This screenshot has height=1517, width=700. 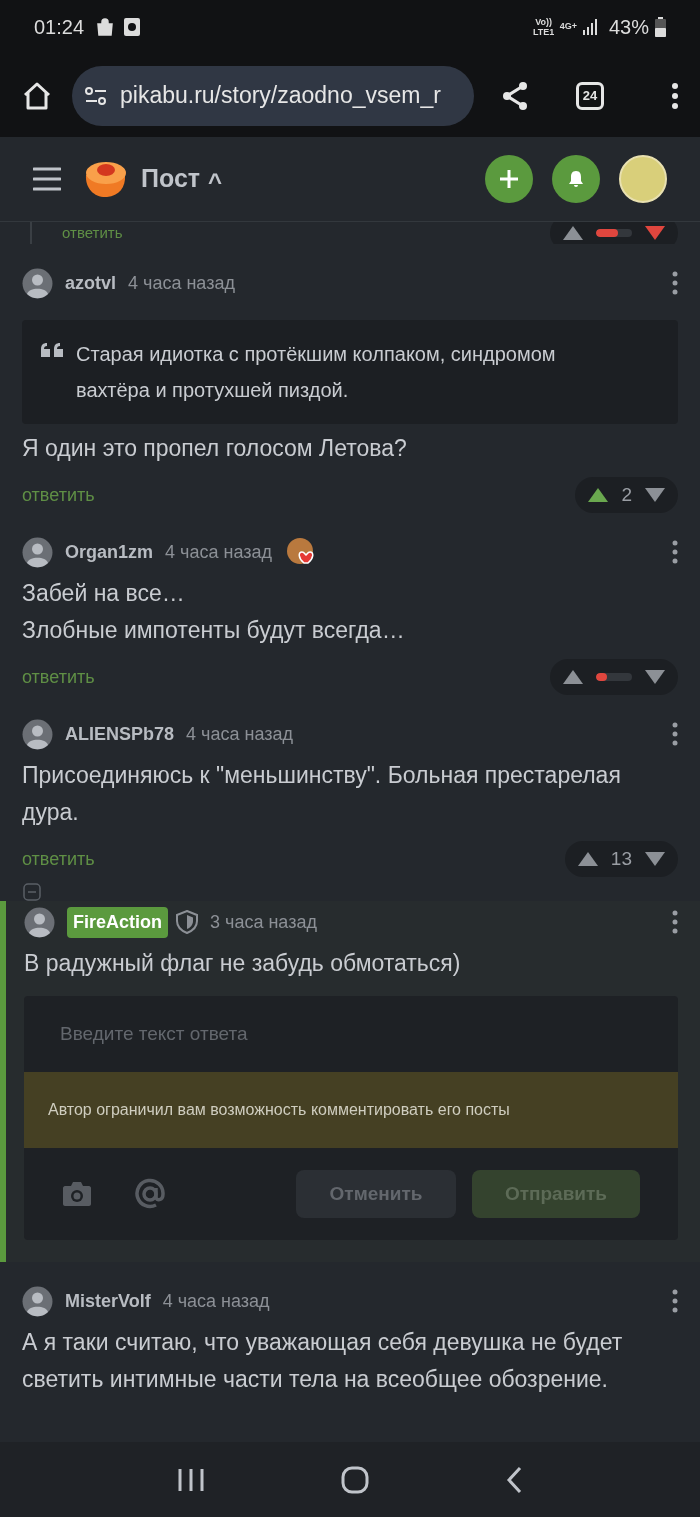 I want to click on address-bar: pikabu.ru/story/zaodno_vsem_r, so click(x=273, y=95).